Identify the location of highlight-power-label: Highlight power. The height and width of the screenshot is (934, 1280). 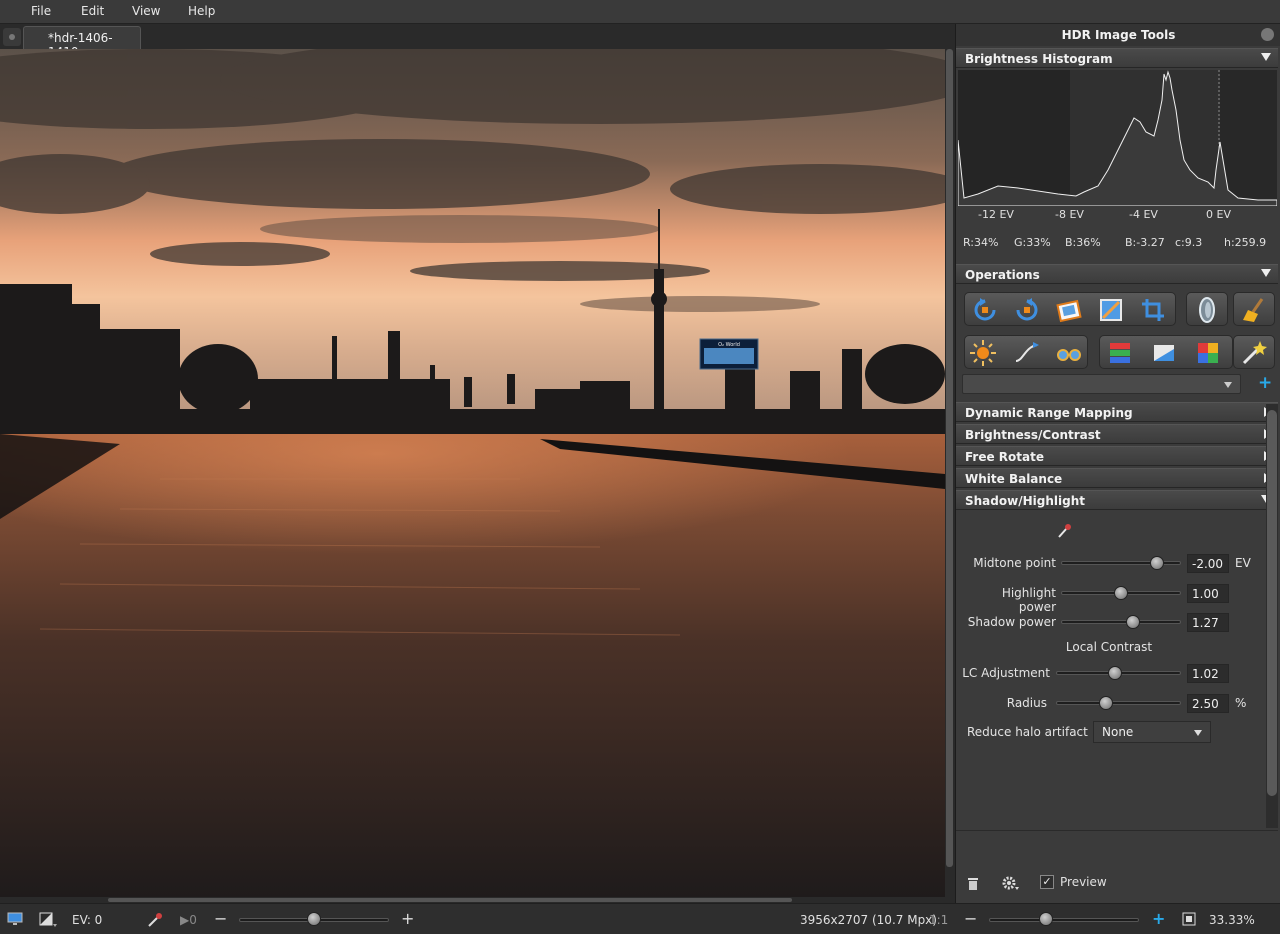
(1028, 600).